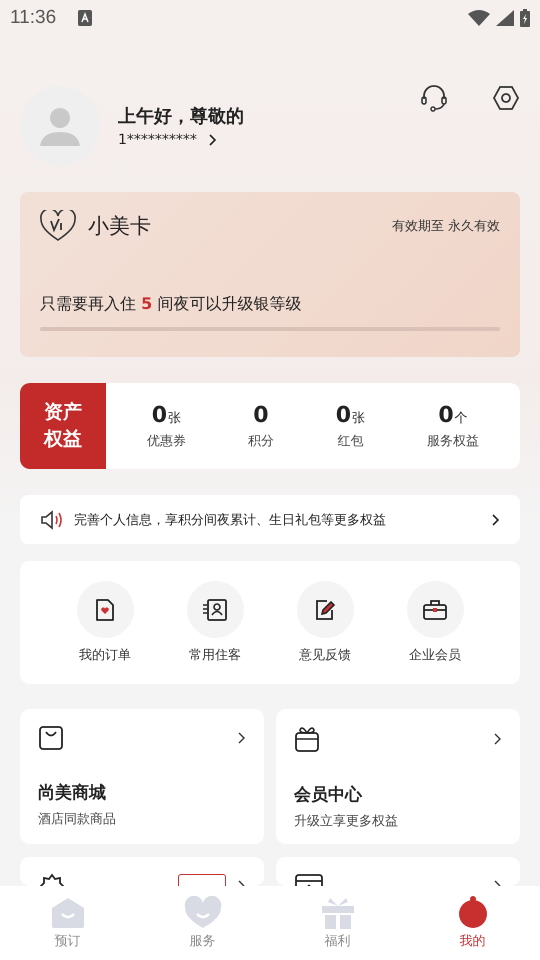 The image size is (540, 960). Describe the element at coordinates (446, 226) in the screenshot. I see `validity-text: 有效期至 永久有效` at that location.